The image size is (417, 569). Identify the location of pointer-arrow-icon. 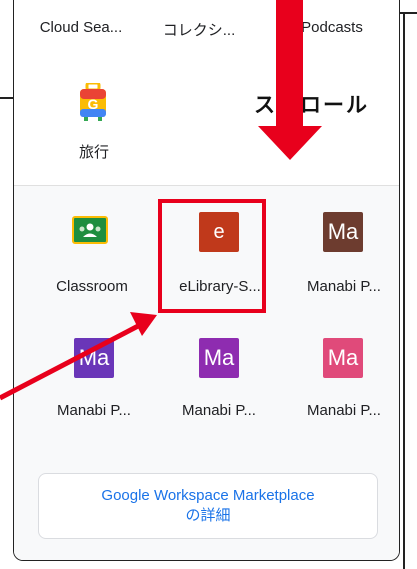
(78, 356).